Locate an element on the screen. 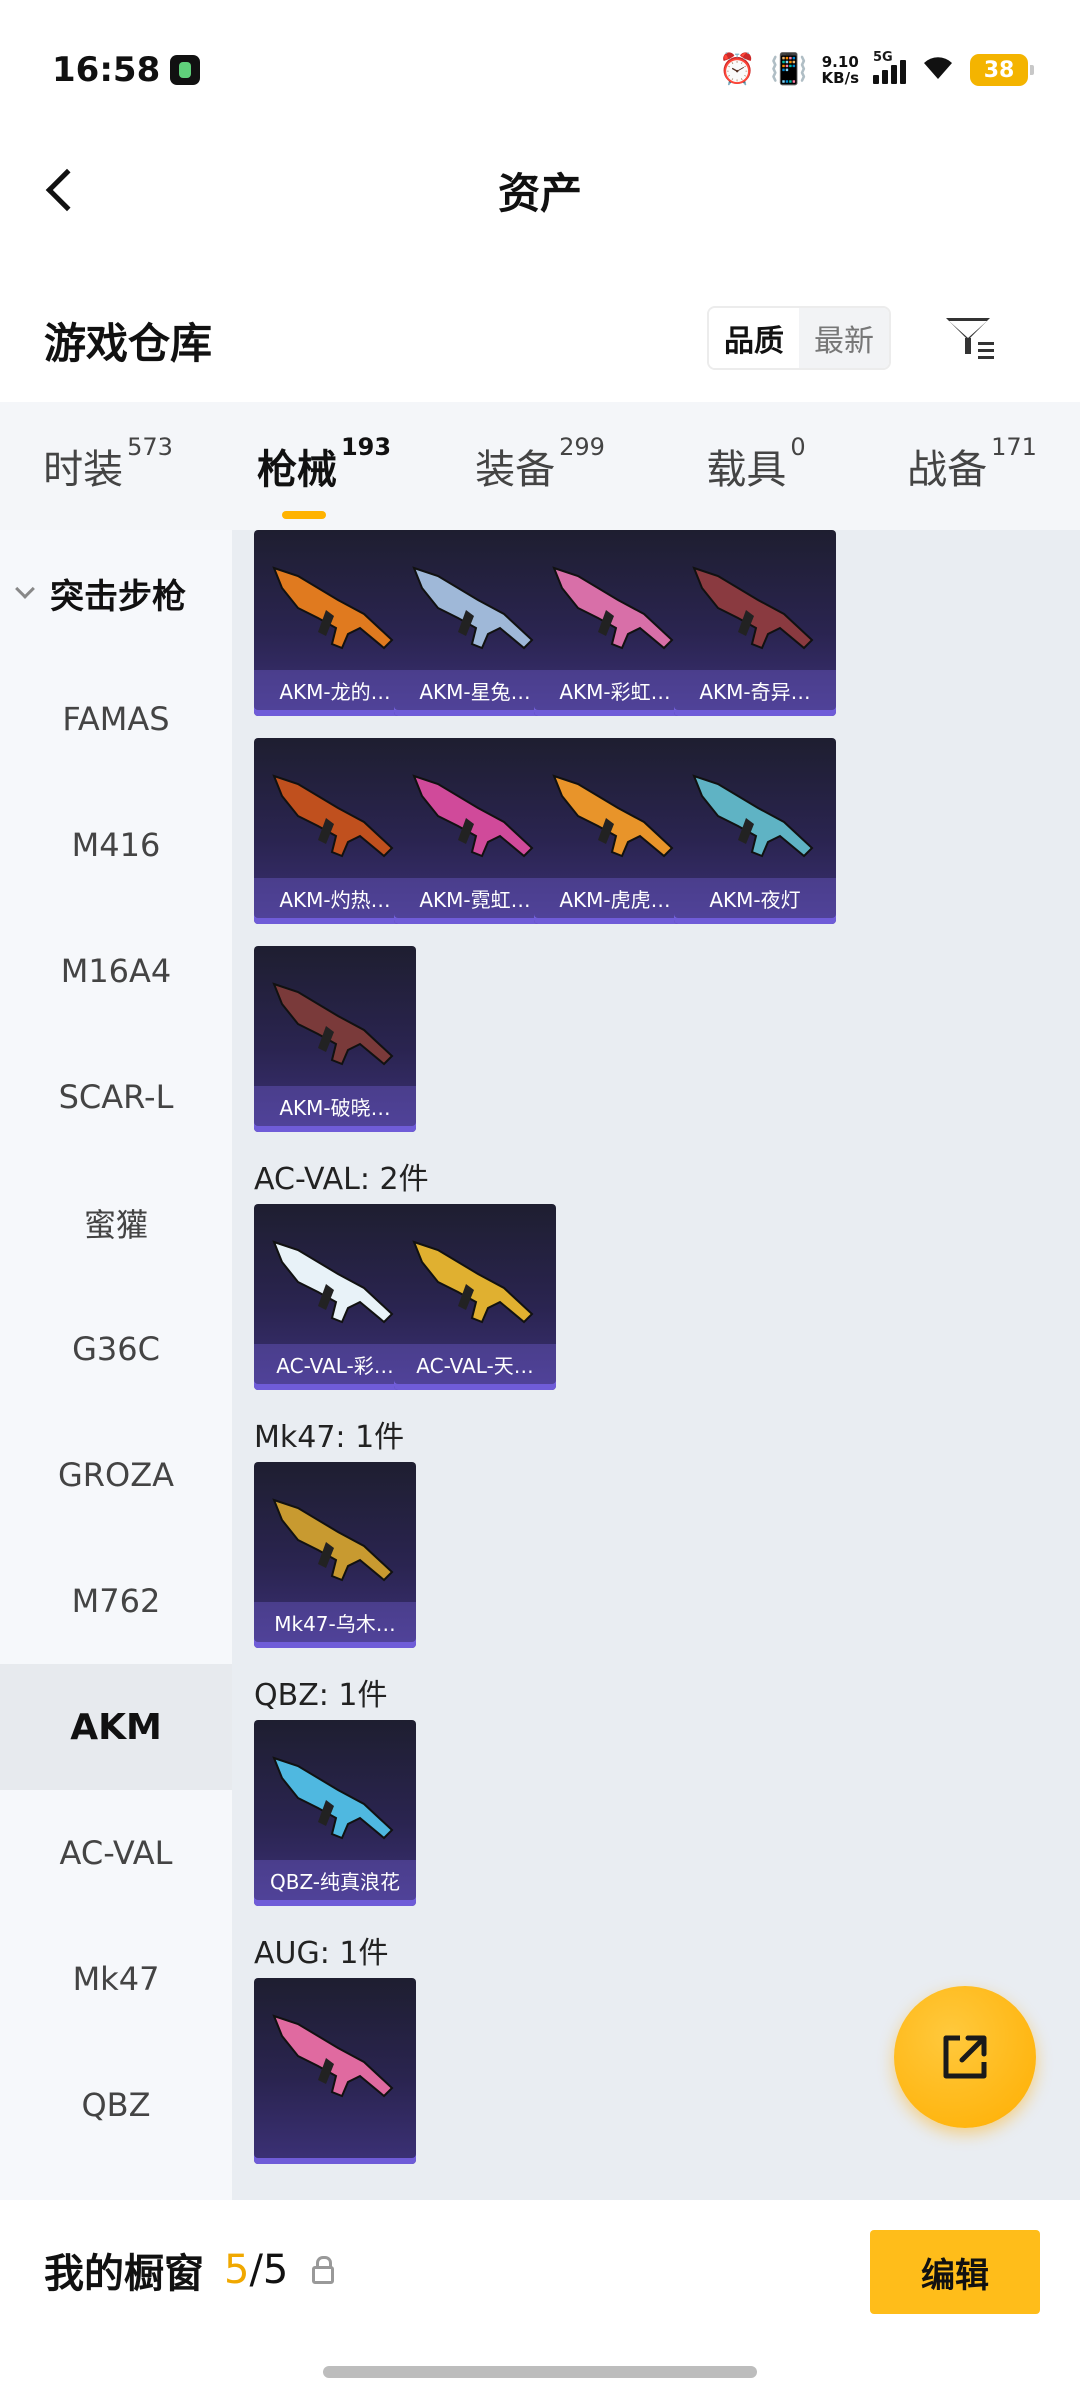 This screenshot has height=2400, width=1080. showcase-count: 5/5 is located at coordinates (256, 2270).